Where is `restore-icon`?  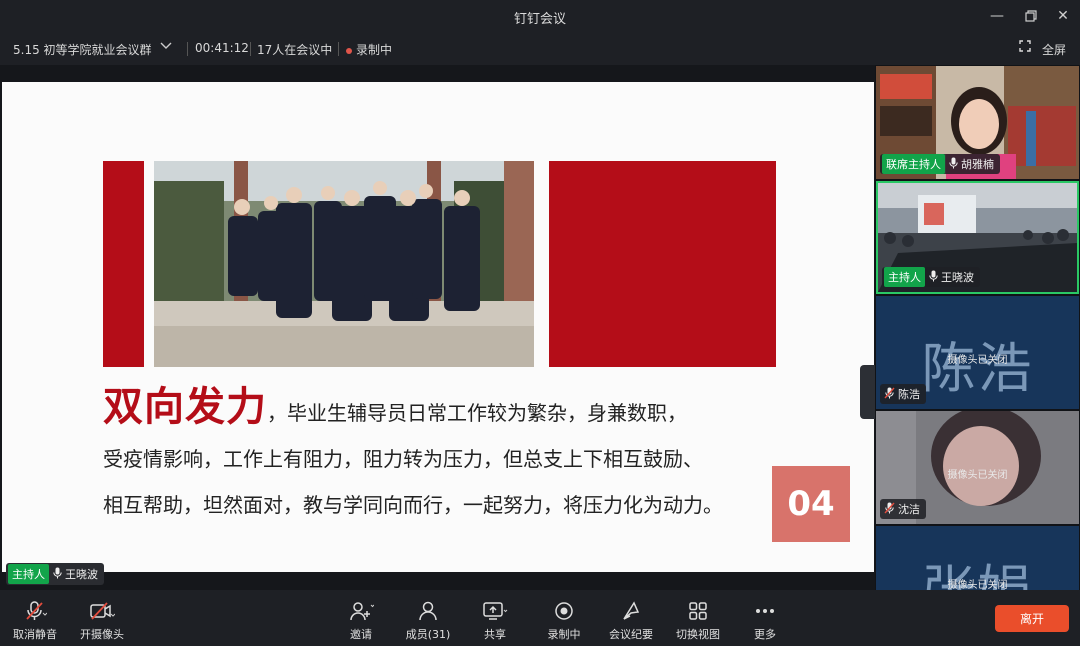
restore-icon is located at coordinates (1031, 16).